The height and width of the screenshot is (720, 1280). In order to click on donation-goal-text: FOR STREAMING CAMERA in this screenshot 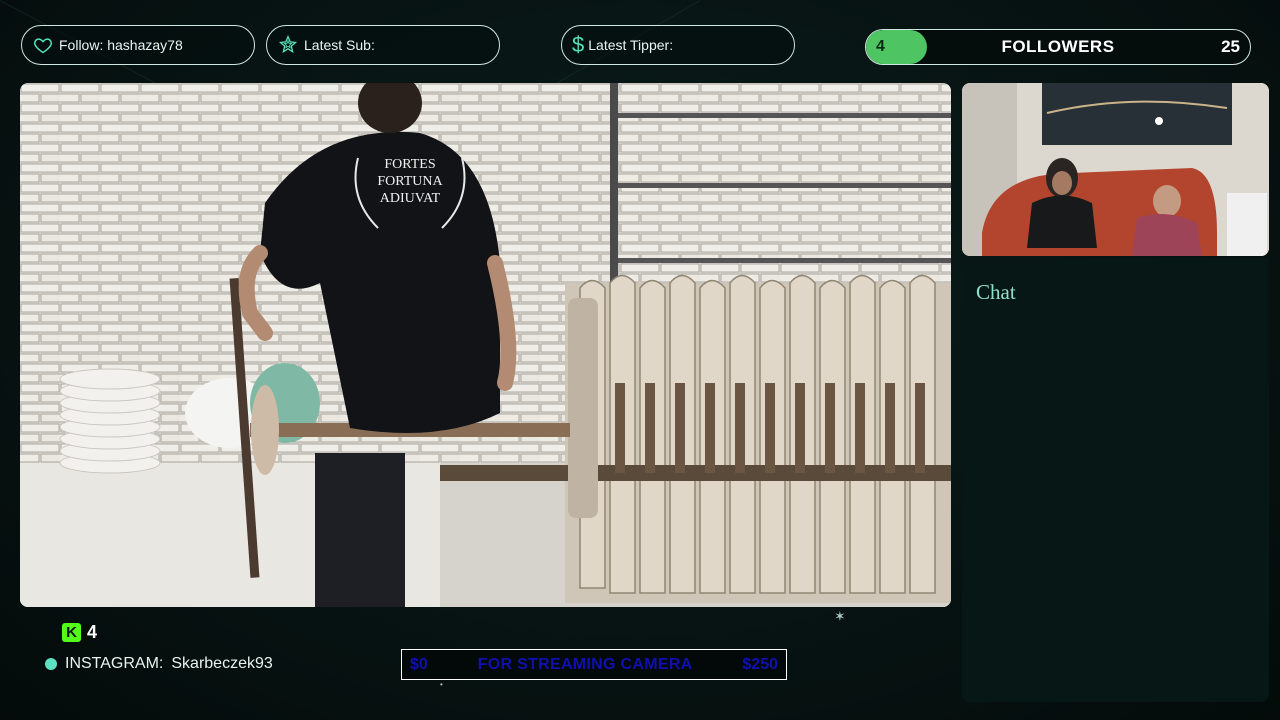, I will do `click(585, 664)`.